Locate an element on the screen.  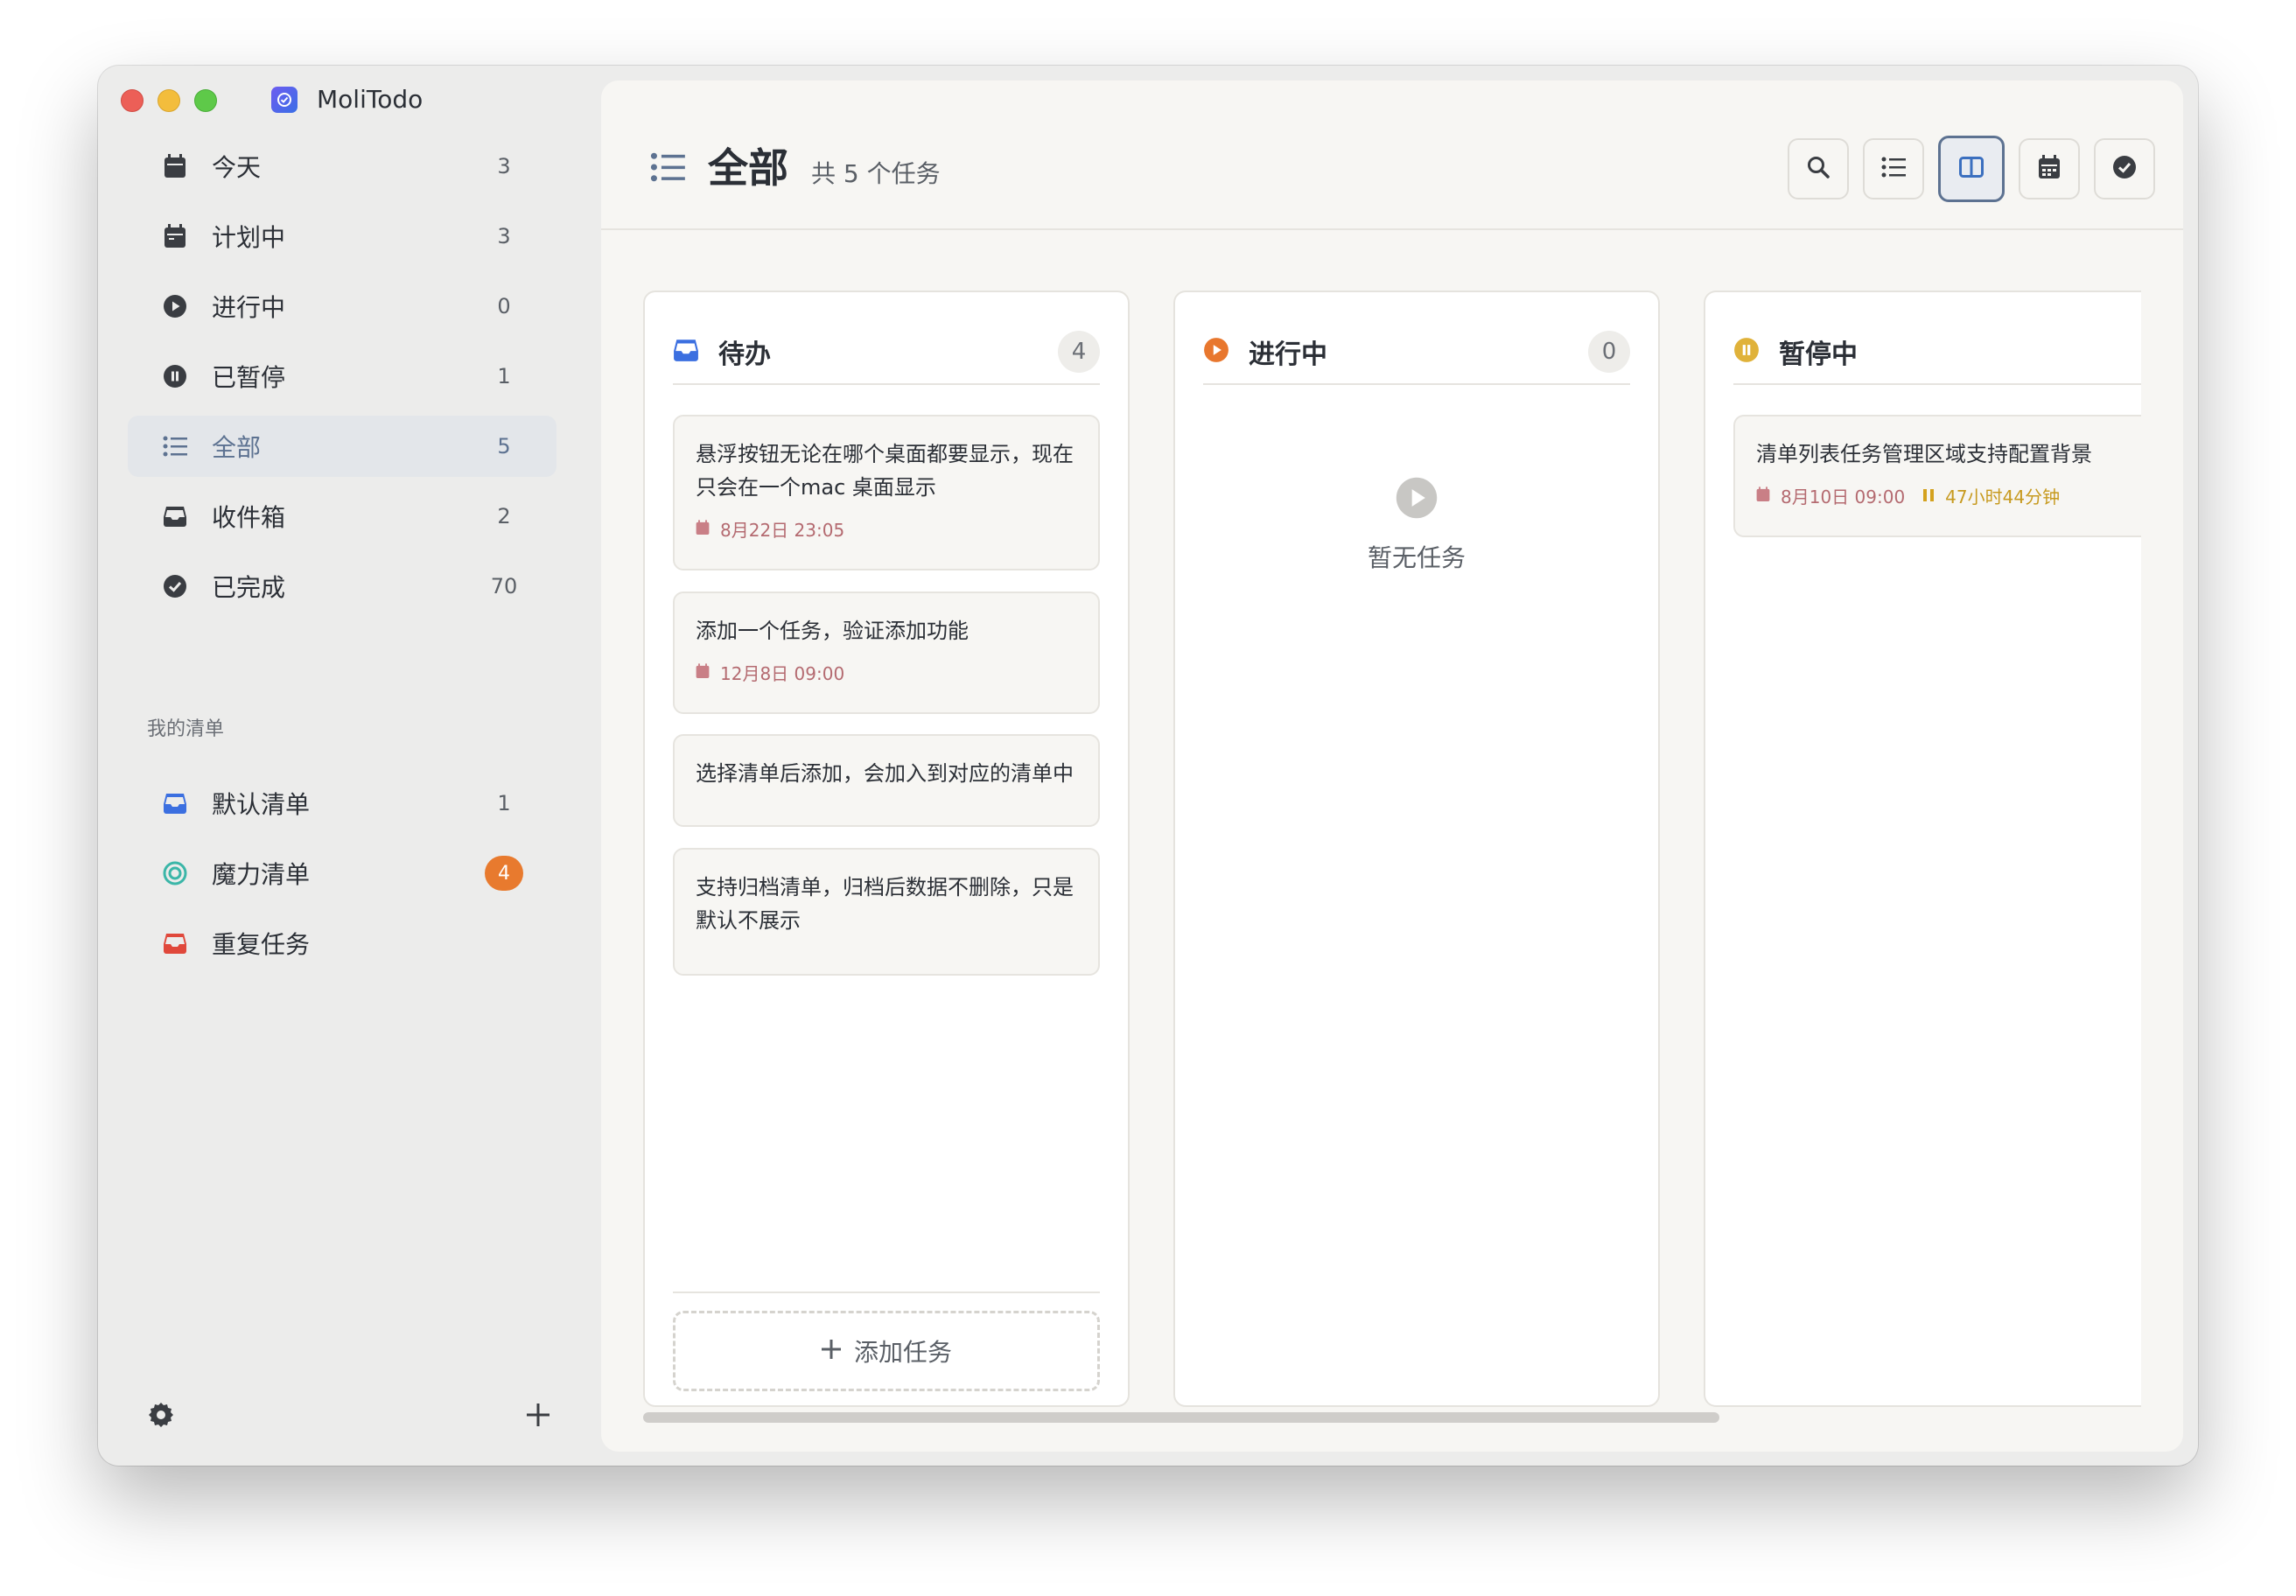
window-controls is located at coordinates (169, 100).